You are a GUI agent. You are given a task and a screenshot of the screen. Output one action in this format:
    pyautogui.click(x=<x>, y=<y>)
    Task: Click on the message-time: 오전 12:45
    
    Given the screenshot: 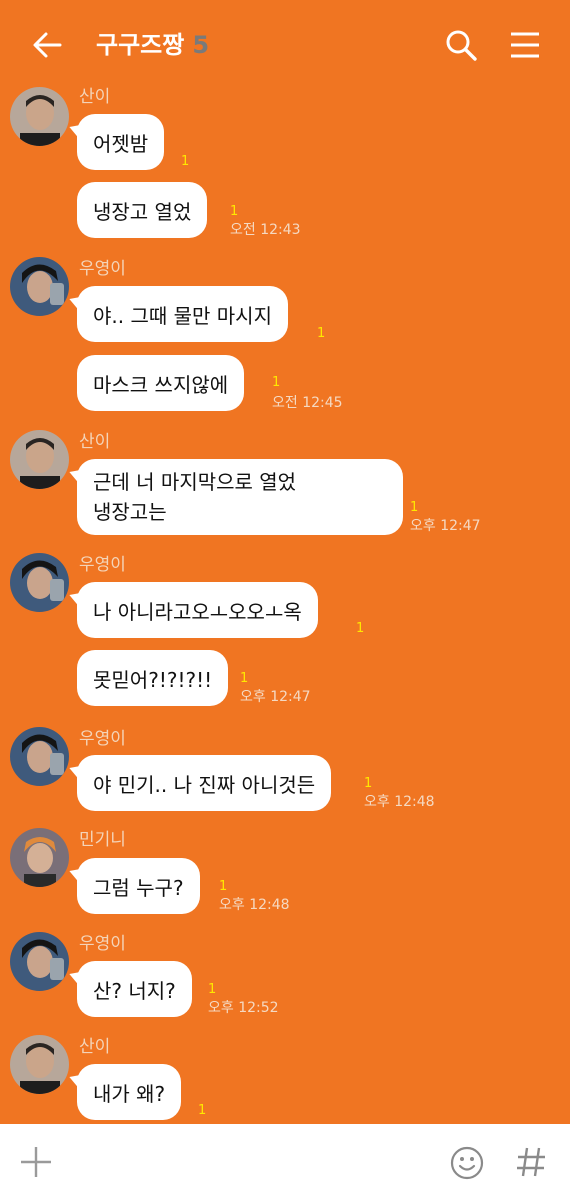 What is the action you would take?
    pyautogui.click(x=307, y=403)
    